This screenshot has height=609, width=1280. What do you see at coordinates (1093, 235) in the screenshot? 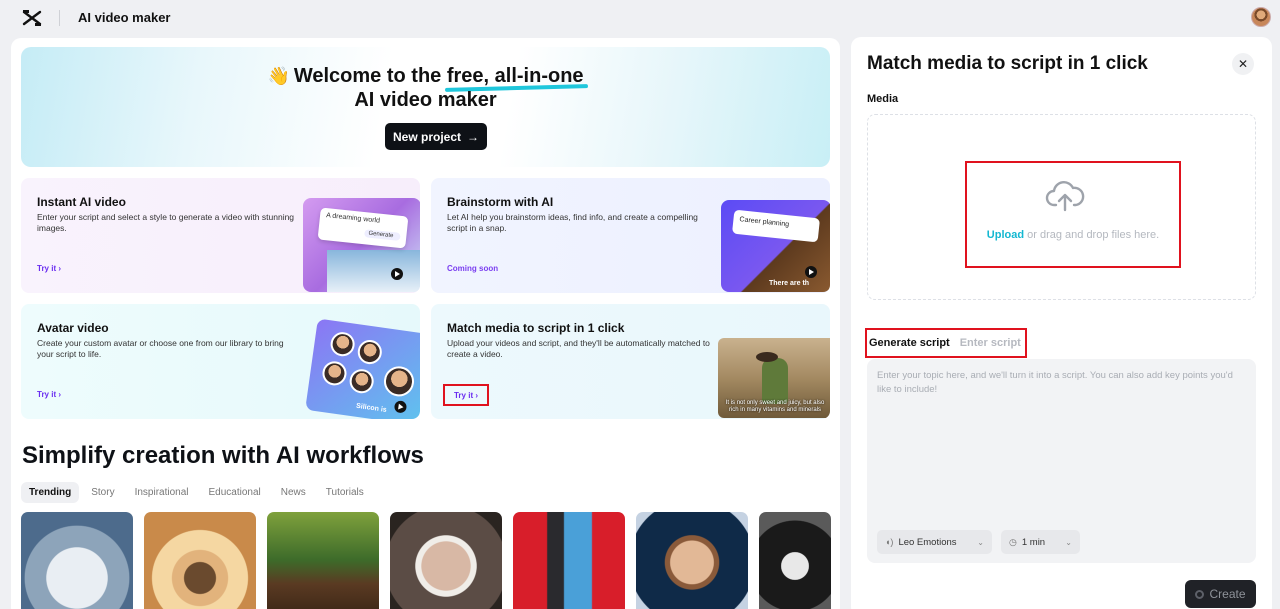
I see `upload-hint: or drag and drop files here.` at bounding box center [1093, 235].